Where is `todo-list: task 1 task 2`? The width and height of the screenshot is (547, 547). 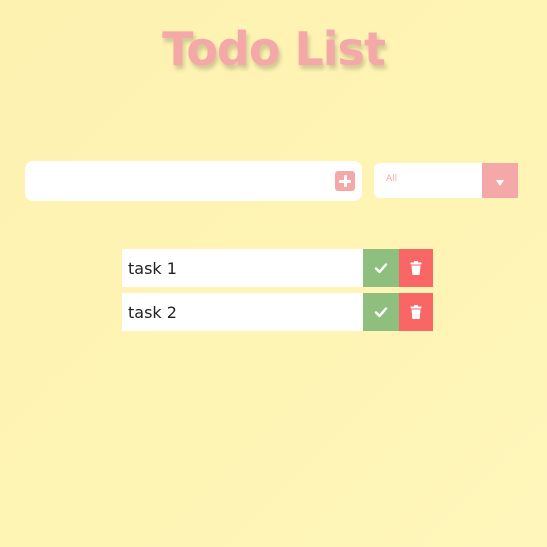
todo-list: task 1 task 2 is located at coordinates (277, 293).